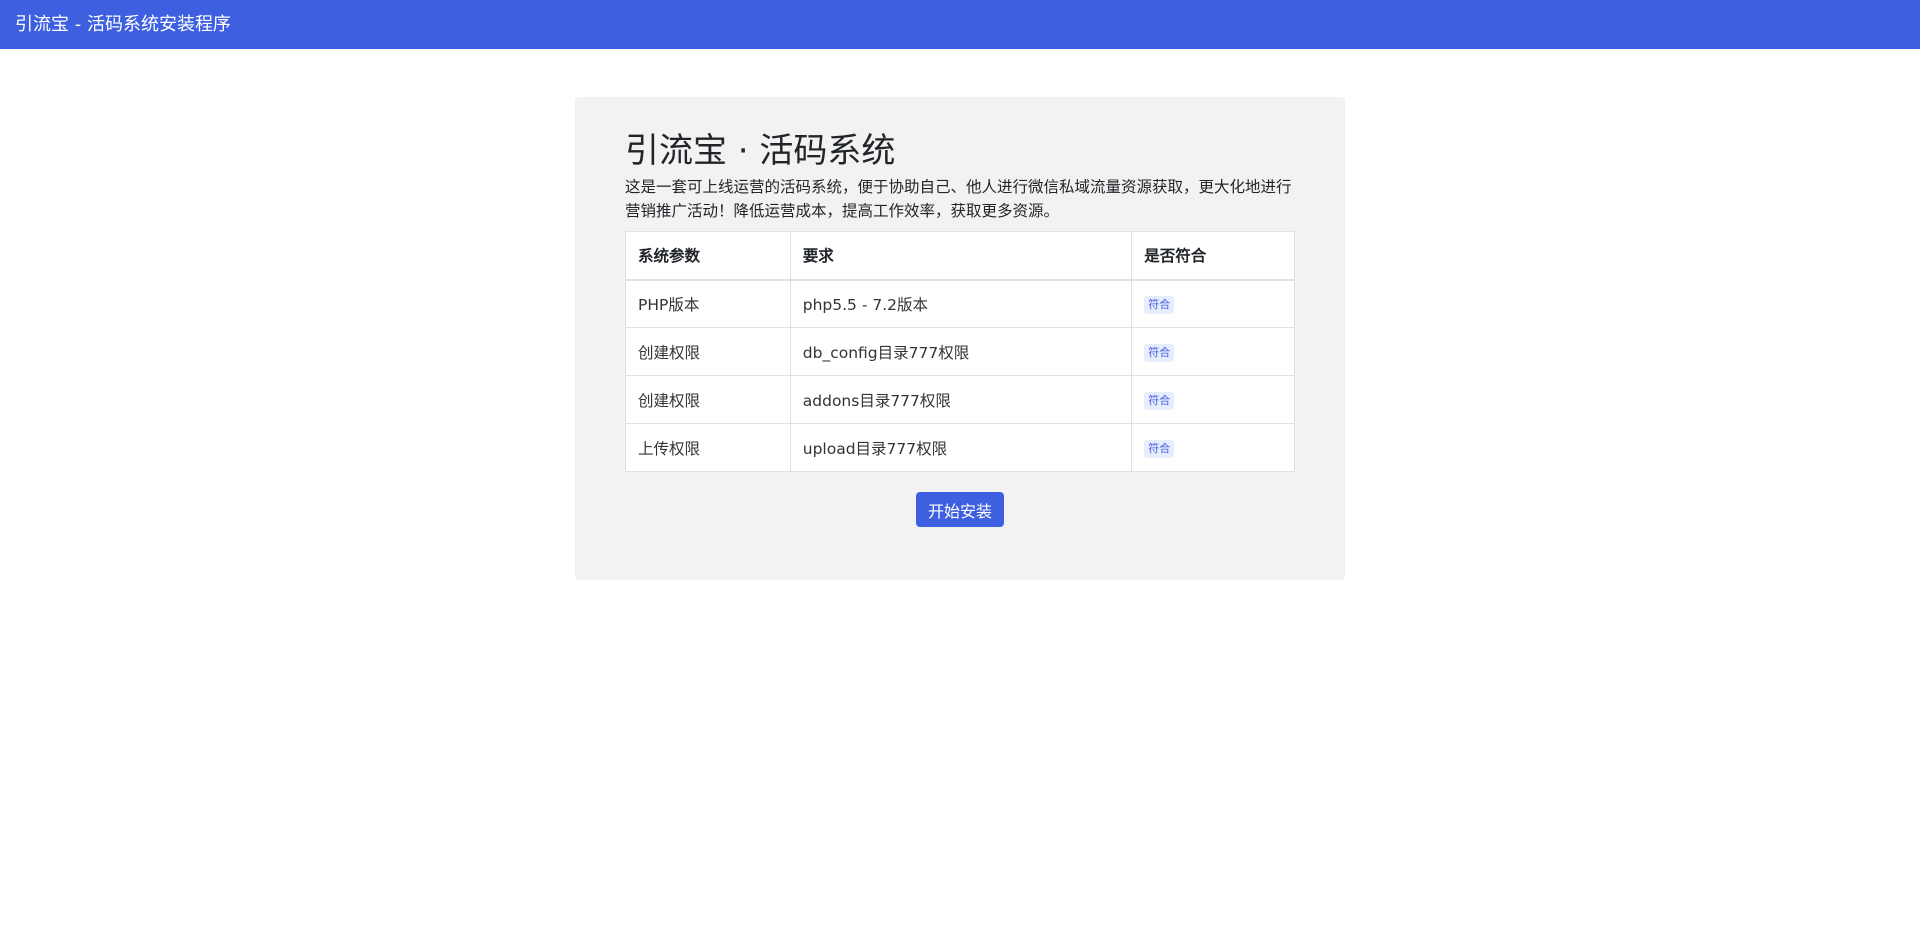 Image resolution: width=1920 pixels, height=934 pixels. I want to click on header-system-param: 系统参数, so click(708, 256).